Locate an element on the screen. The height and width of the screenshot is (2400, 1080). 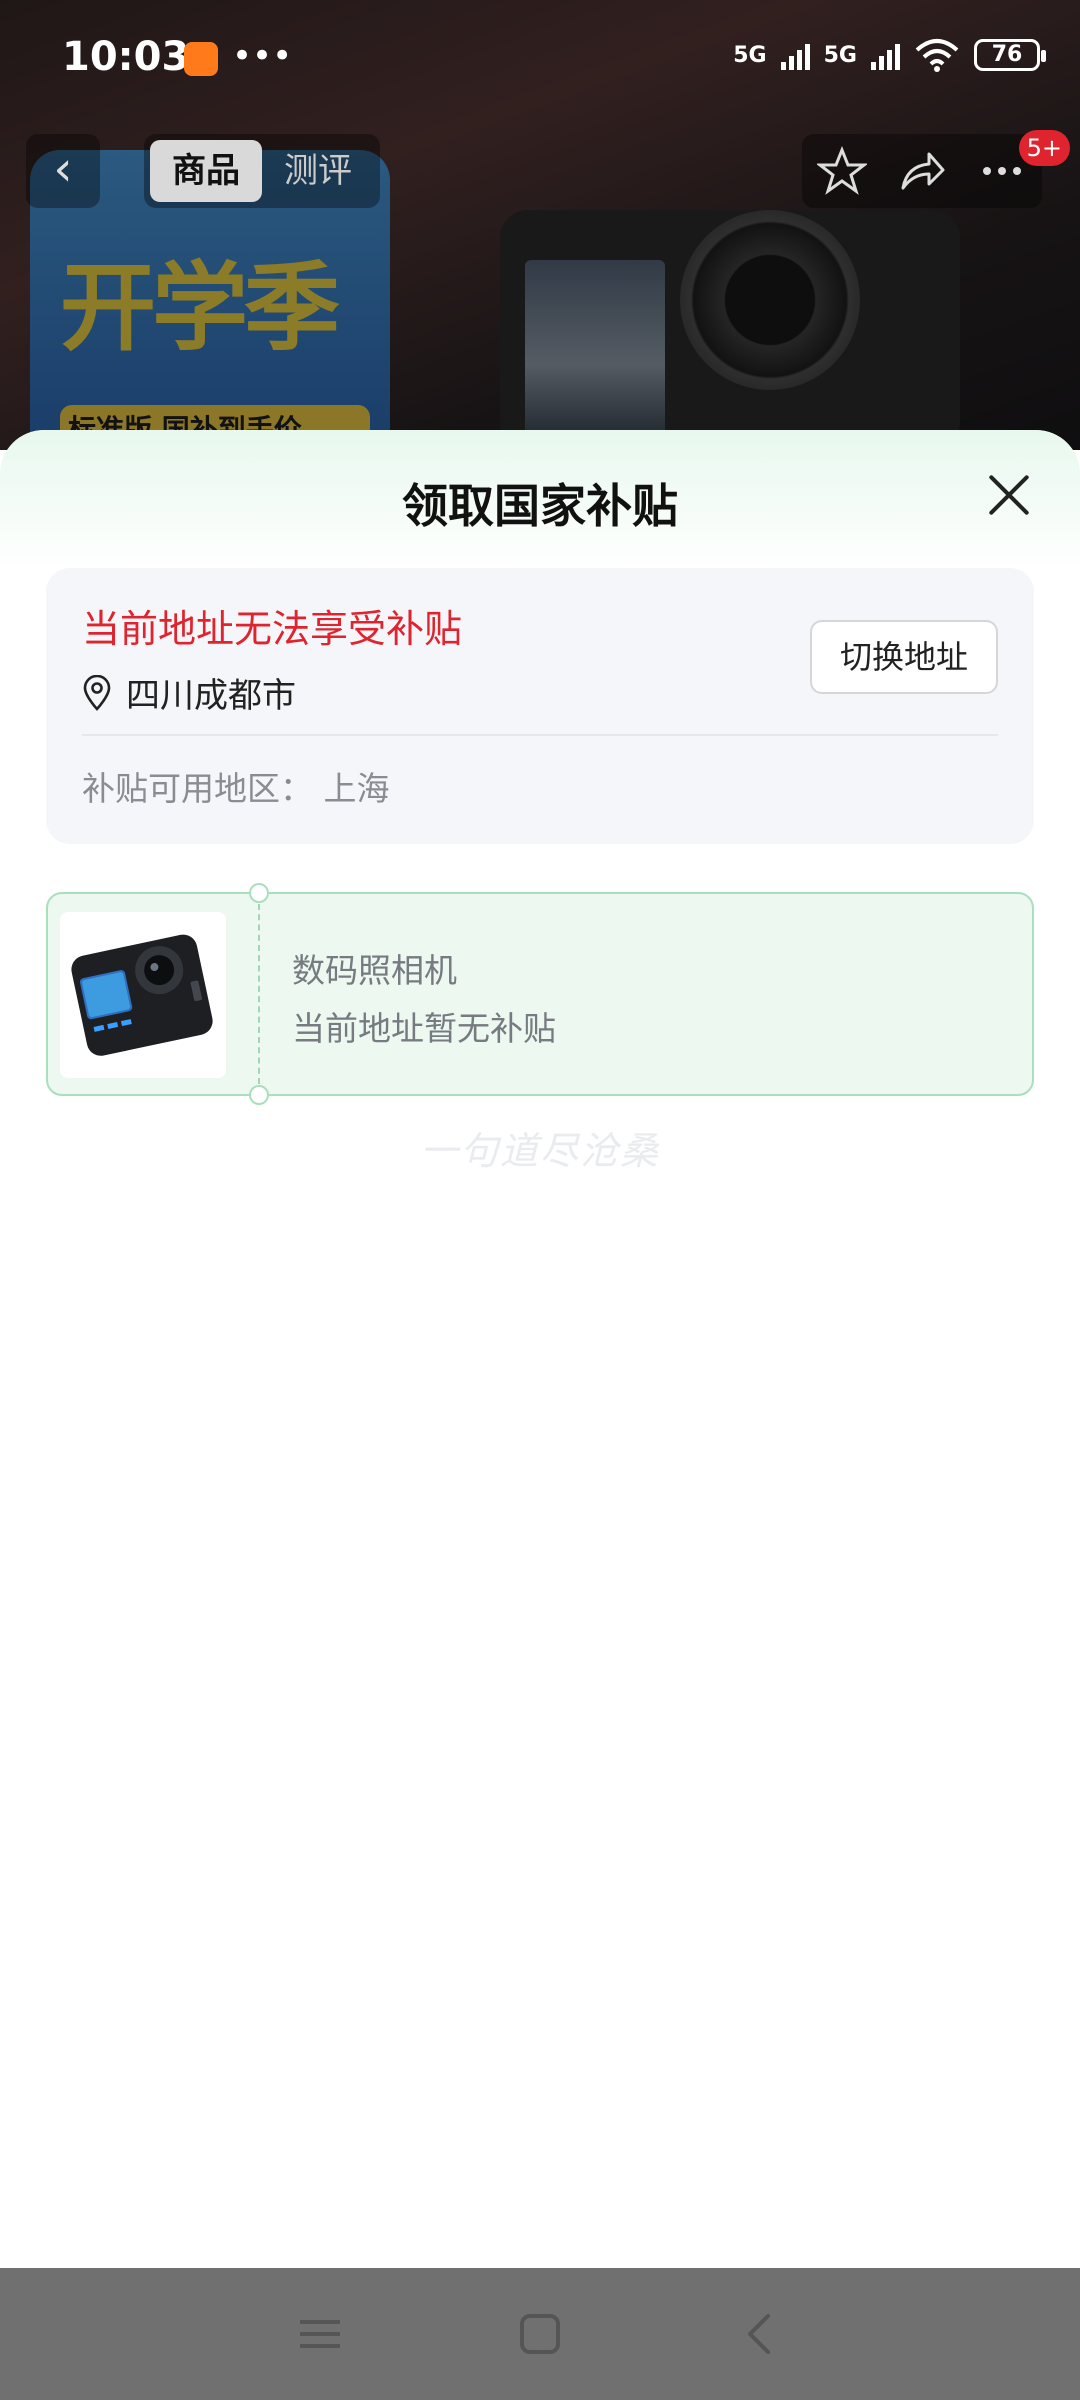
back-button: ‹ is located at coordinates (63, 171).